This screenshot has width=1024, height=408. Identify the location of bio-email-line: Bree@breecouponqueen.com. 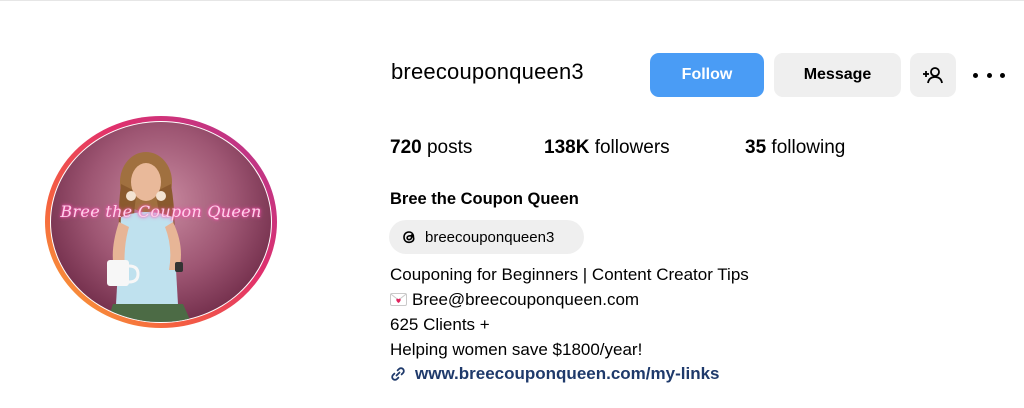
(514, 300).